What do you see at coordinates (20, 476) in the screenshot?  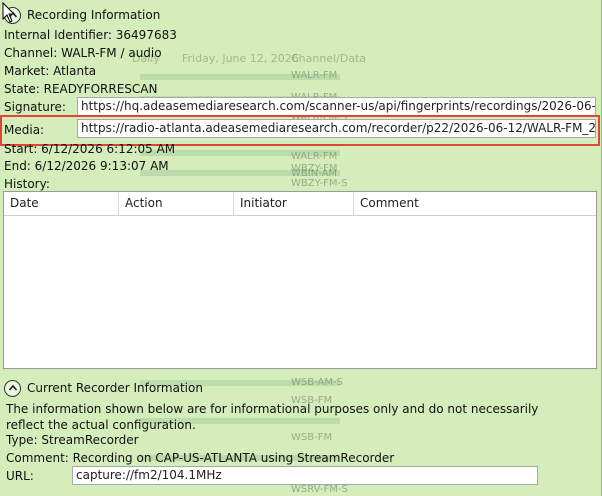 I see `url-label: URL:` at bounding box center [20, 476].